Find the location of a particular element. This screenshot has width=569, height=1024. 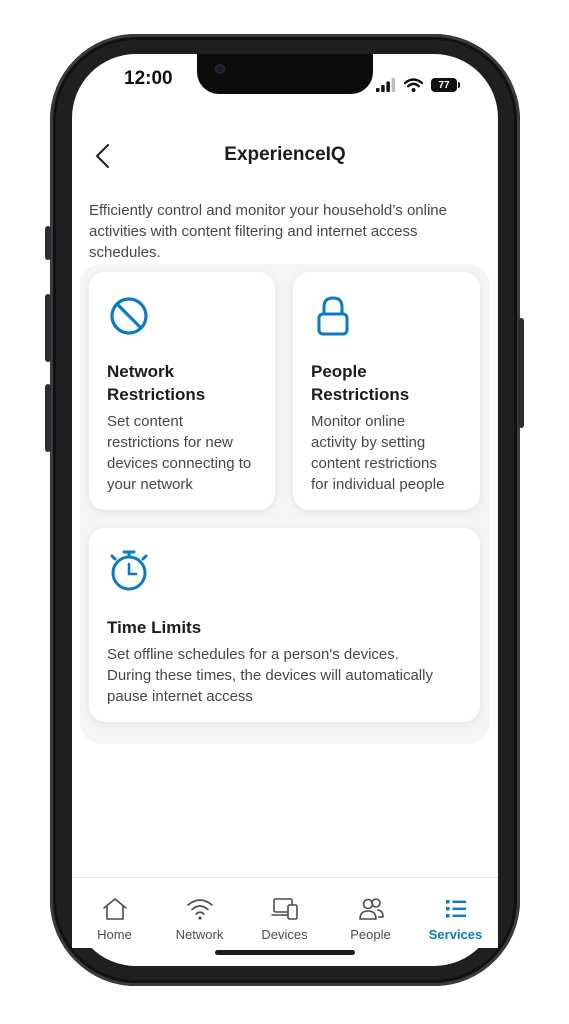

status-time: 12:00 is located at coordinates (148, 78).